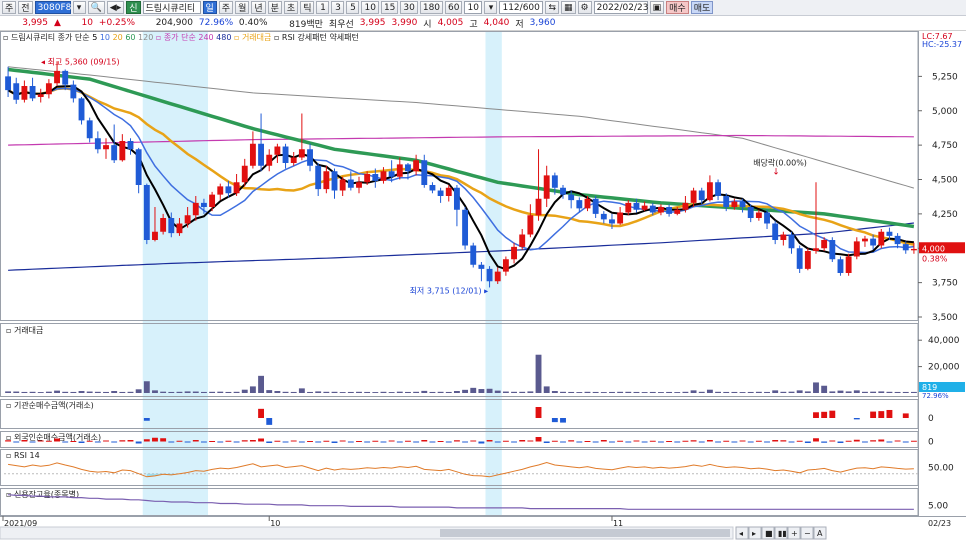 The width and height of the screenshot is (966, 540). I want to click on stock-name-field: 드림시큐리티, so click(171, 7).